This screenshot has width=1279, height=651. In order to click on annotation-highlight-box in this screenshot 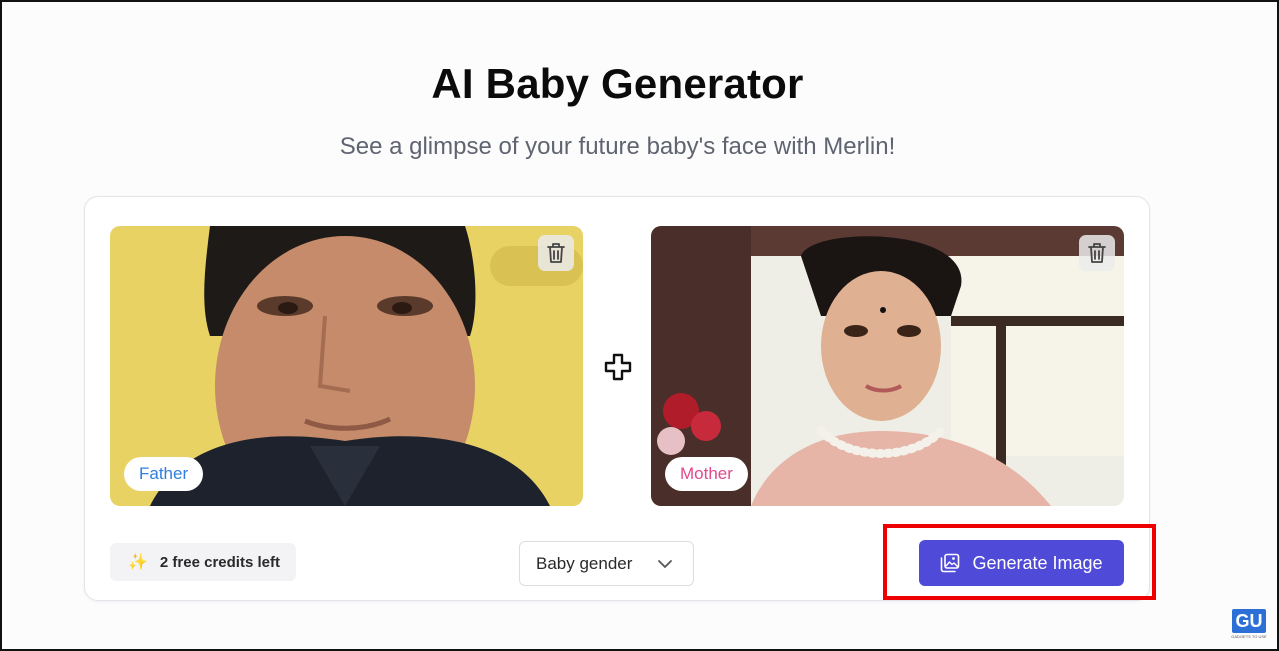, I will do `click(1019, 562)`.